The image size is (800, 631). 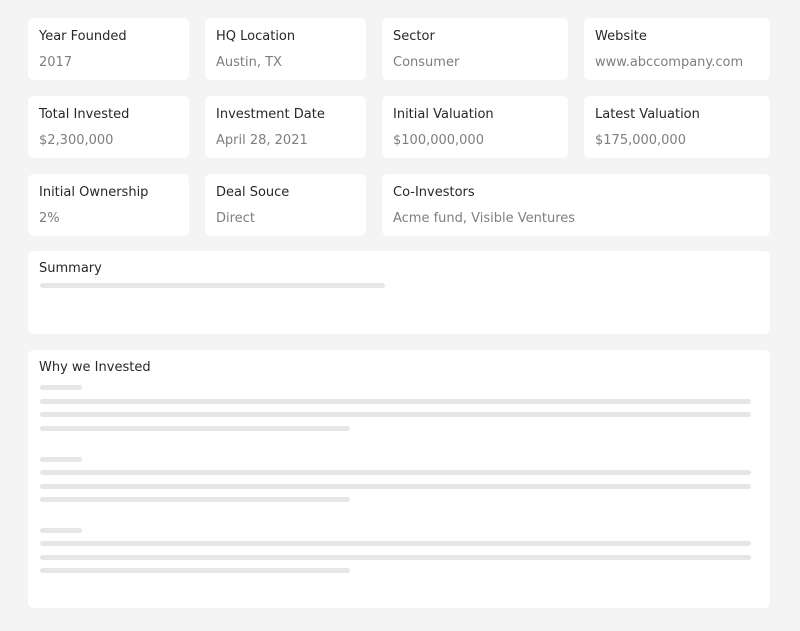 I want to click on initial-valuation-card: Initial Valuation $100,000,000, so click(x=475, y=127).